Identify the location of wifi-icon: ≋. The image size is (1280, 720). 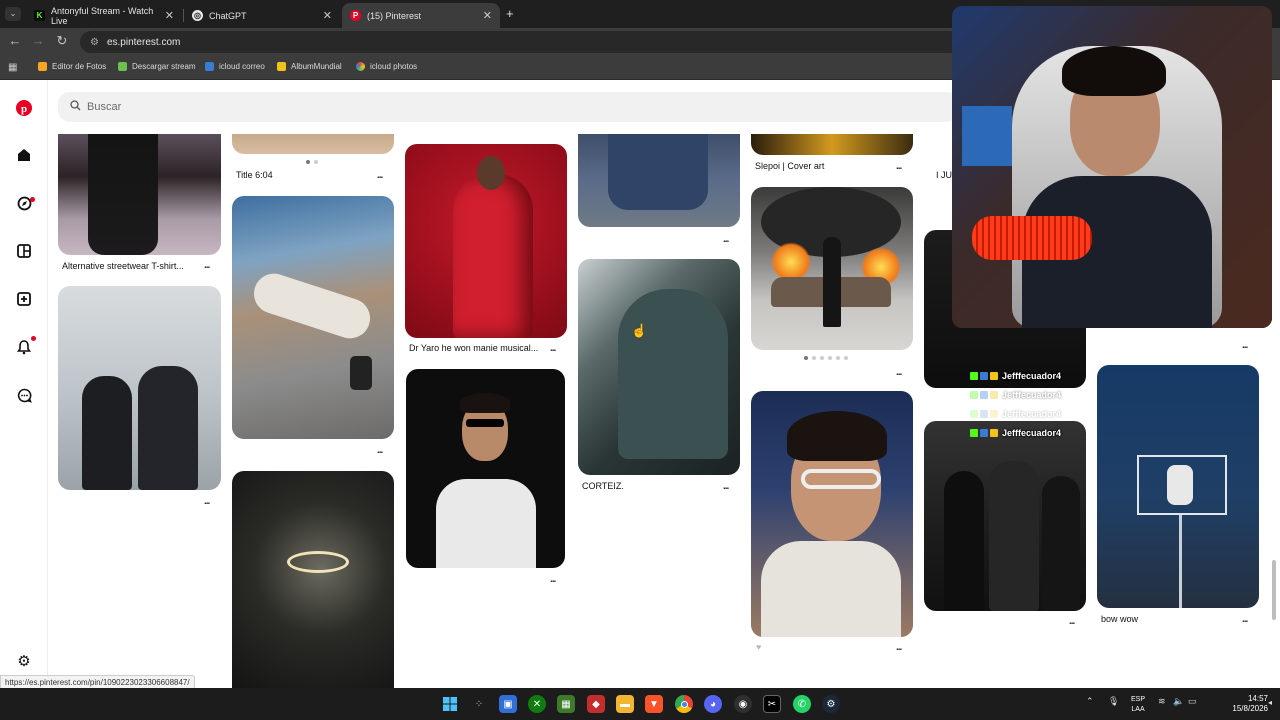
(1162, 701).